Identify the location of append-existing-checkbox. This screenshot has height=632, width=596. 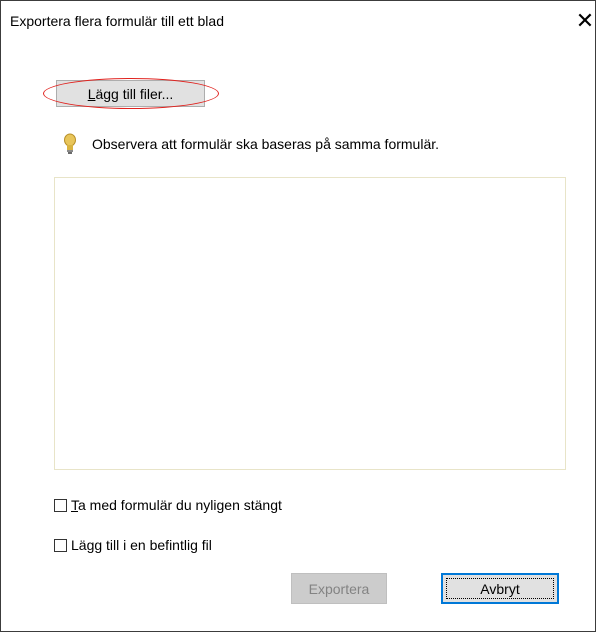
(60, 545).